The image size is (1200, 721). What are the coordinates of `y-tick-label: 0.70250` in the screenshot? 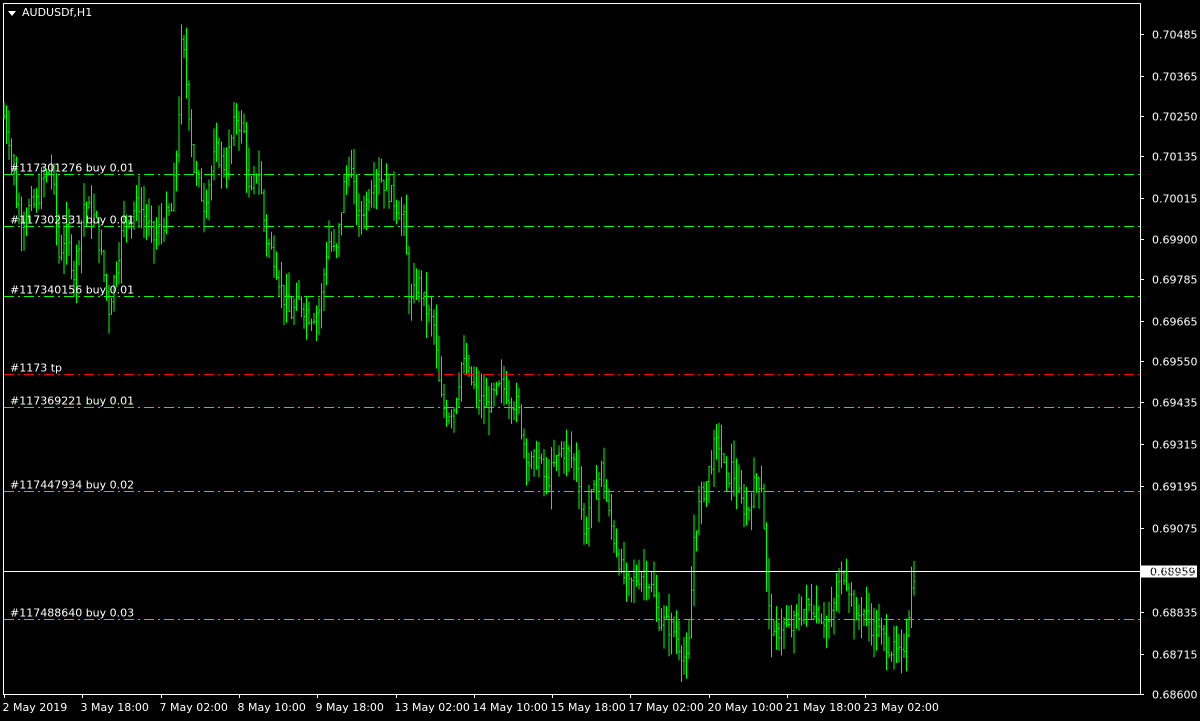 It's located at (1175, 117).